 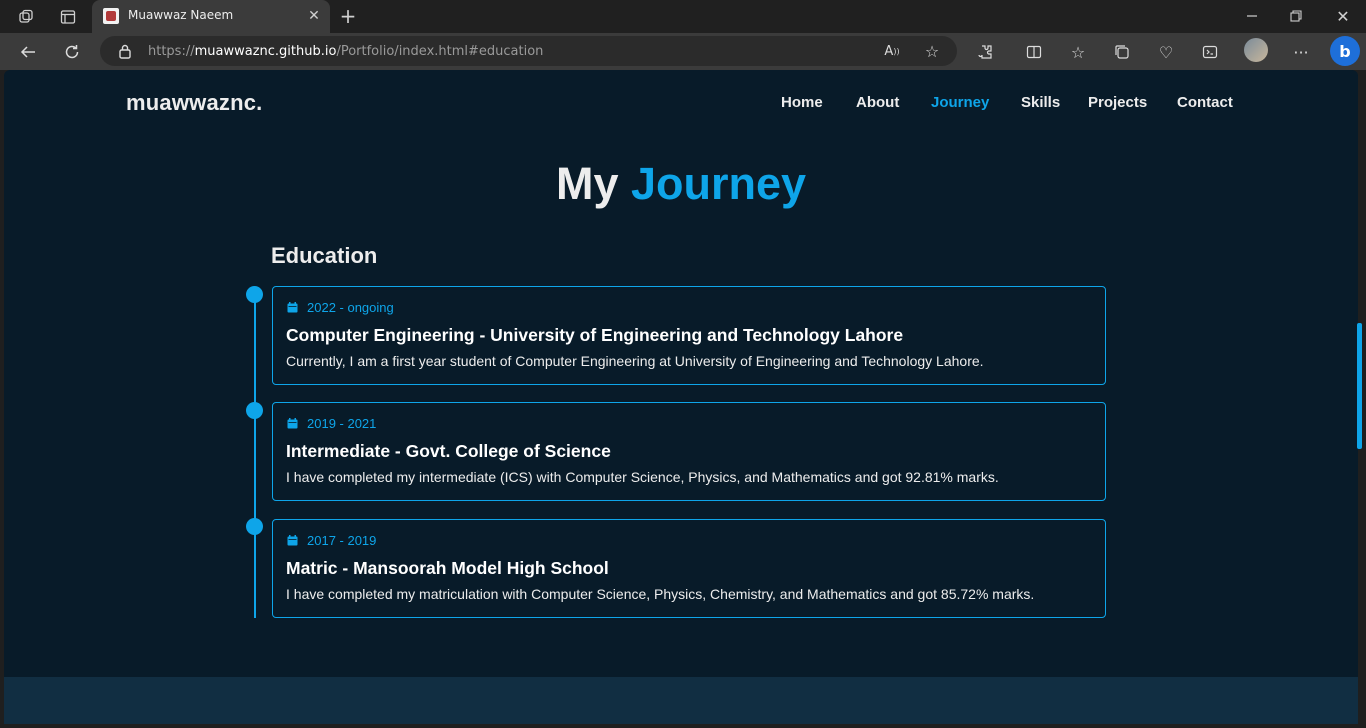 What do you see at coordinates (72, 52) in the screenshot?
I see `refresh-icon` at bounding box center [72, 52].